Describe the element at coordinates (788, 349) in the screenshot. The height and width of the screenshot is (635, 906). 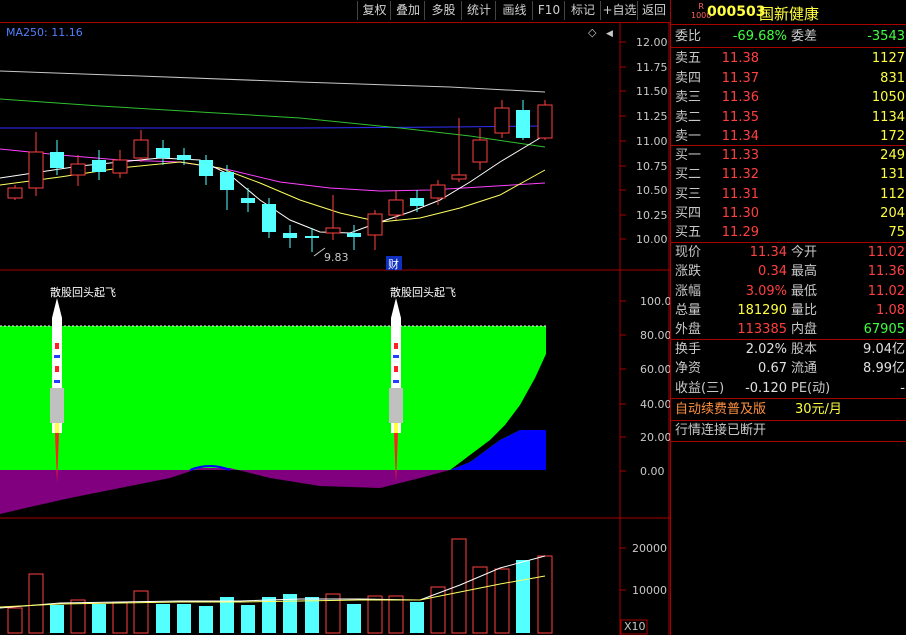
I see `stat2-row: 换手 2.02% 股本 9.04亿` at that location.